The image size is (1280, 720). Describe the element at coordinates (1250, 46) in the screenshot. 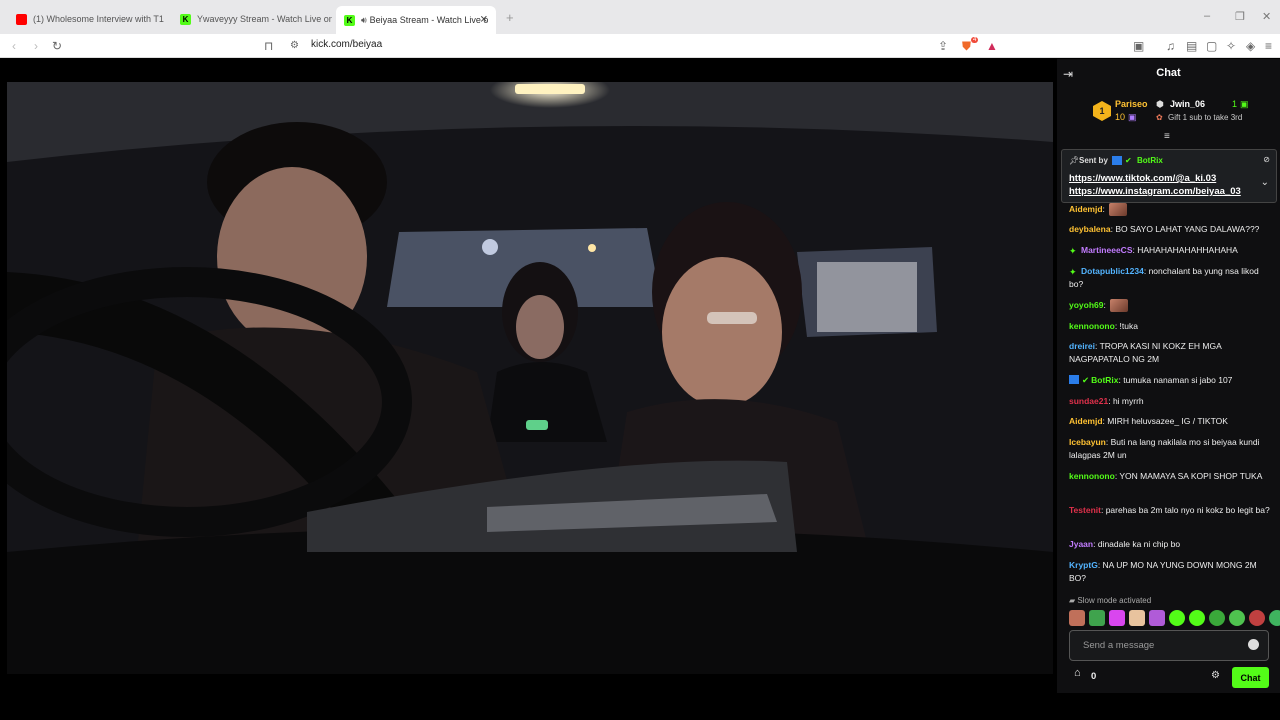

I see `vpn-icon: ◈` at that location.